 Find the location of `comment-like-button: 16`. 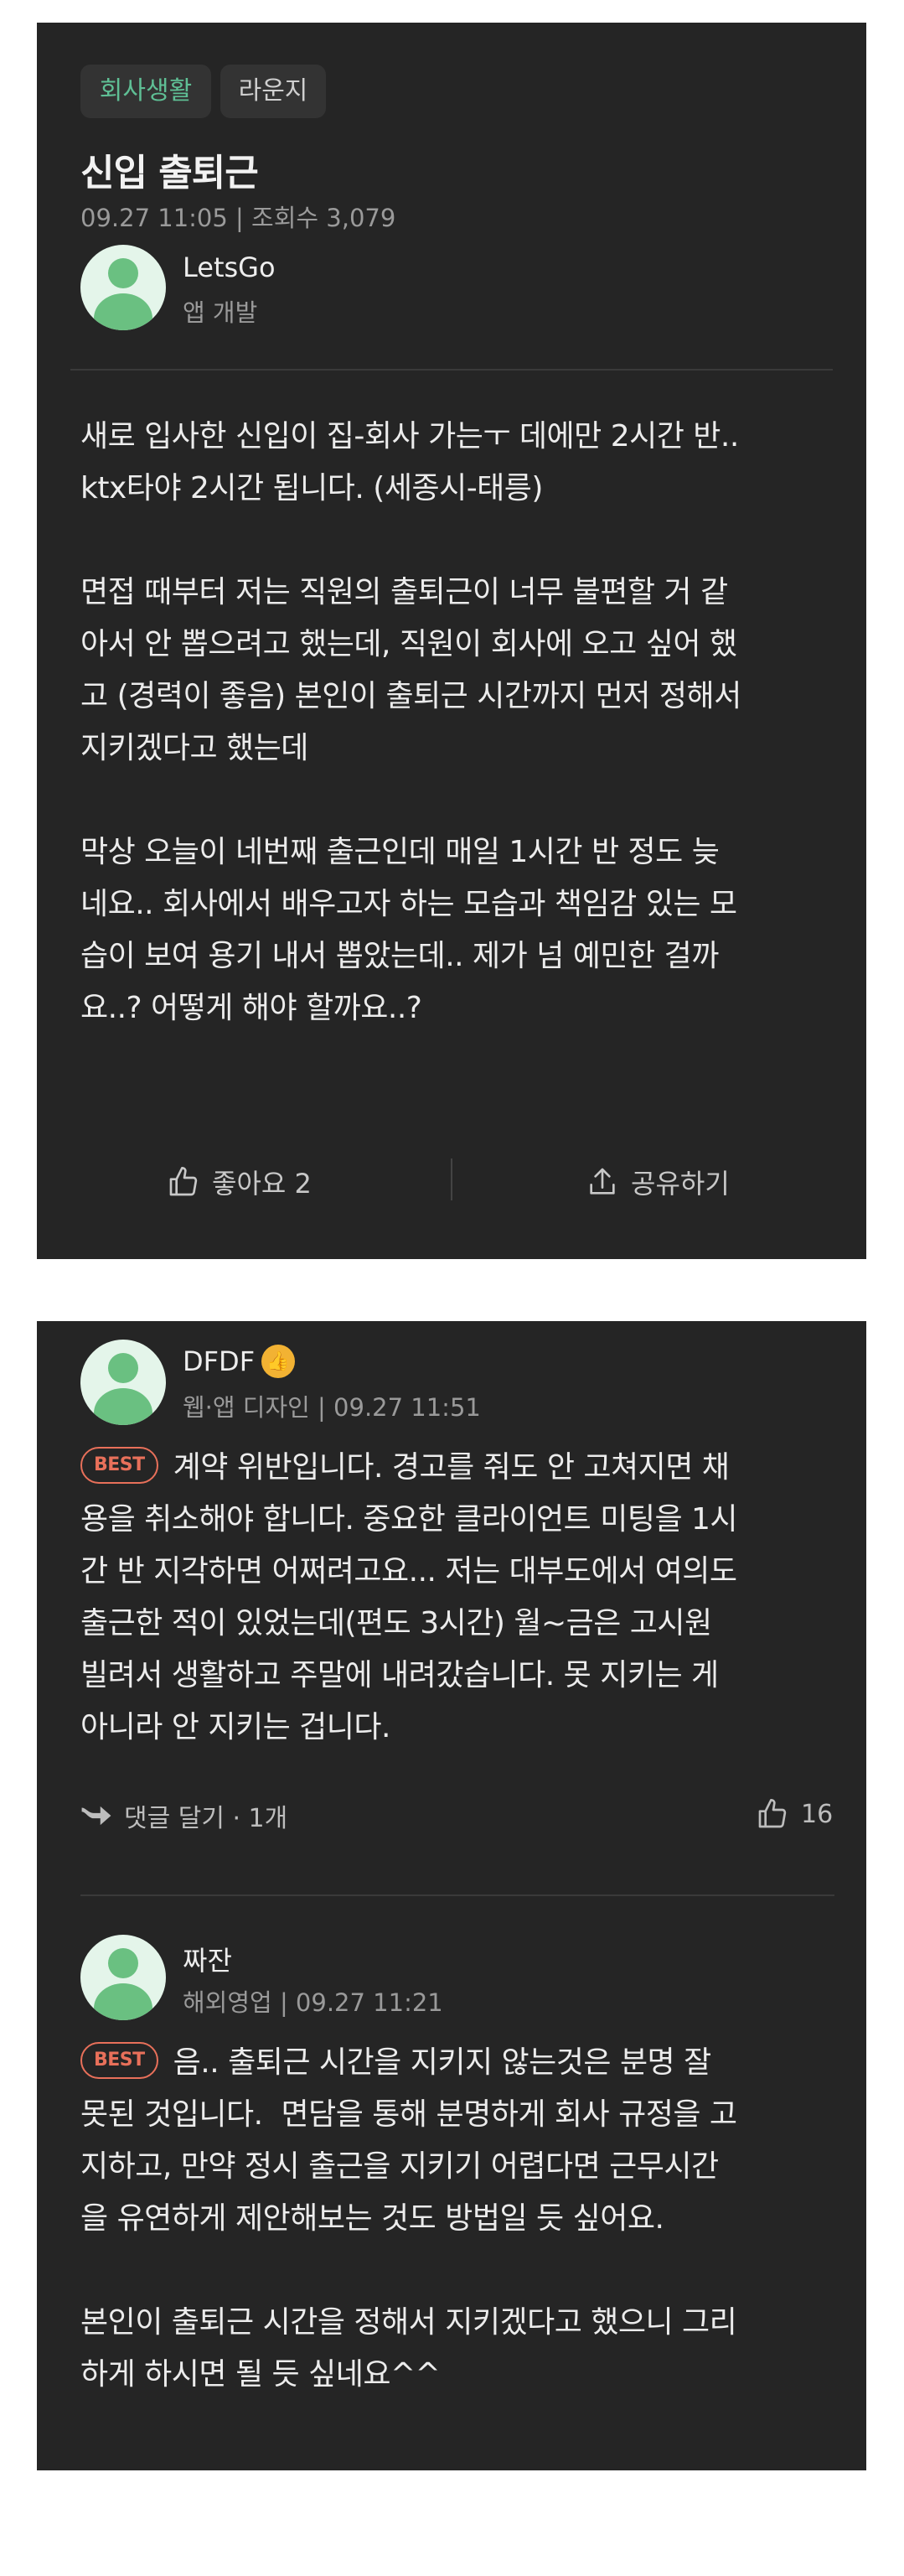

comment-like-button: 16 is located at coordinates (794, 1814).